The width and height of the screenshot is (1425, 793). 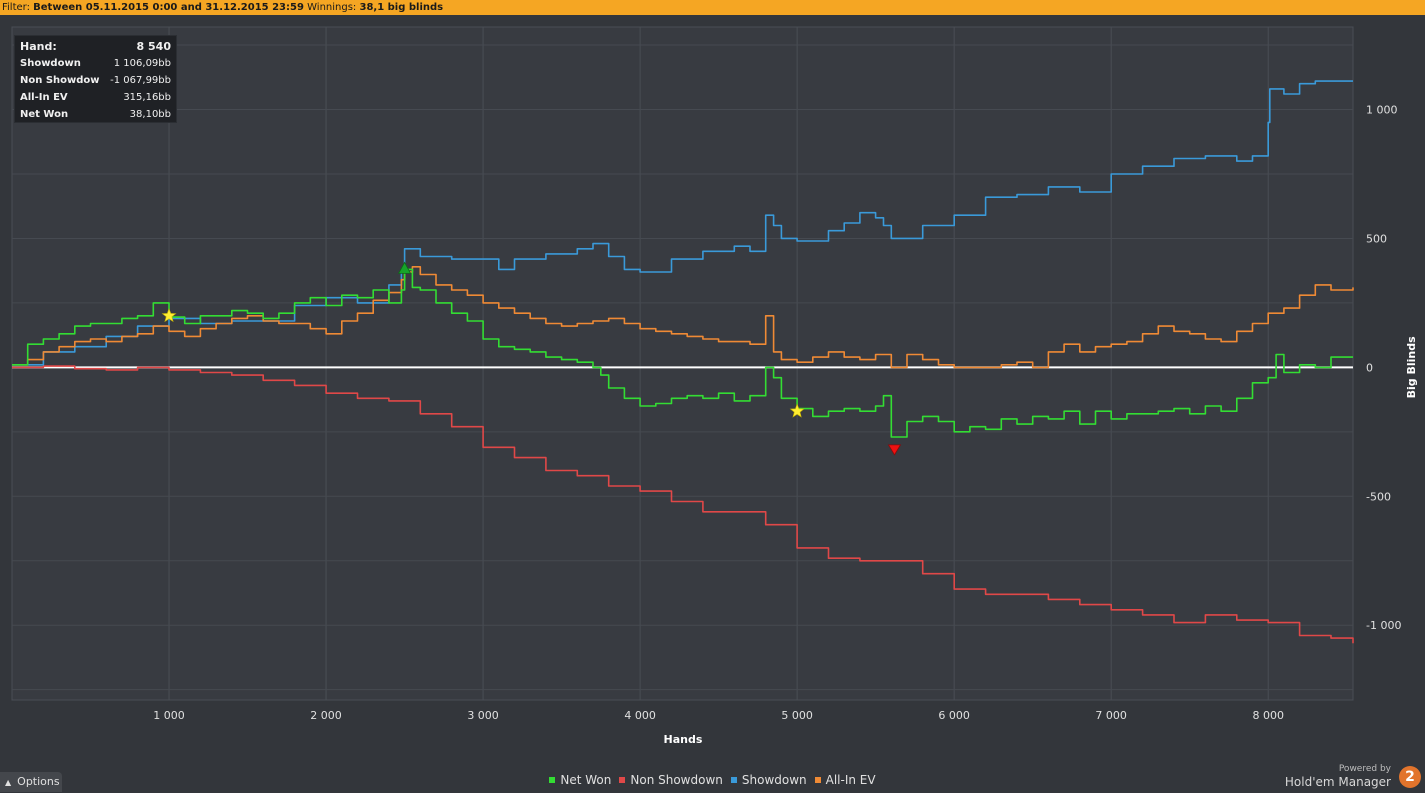 What do you see at coordinates (1378, 496) in the screenshot?
I see `y-tick-label: -500` at bounding box center [1378, 496].